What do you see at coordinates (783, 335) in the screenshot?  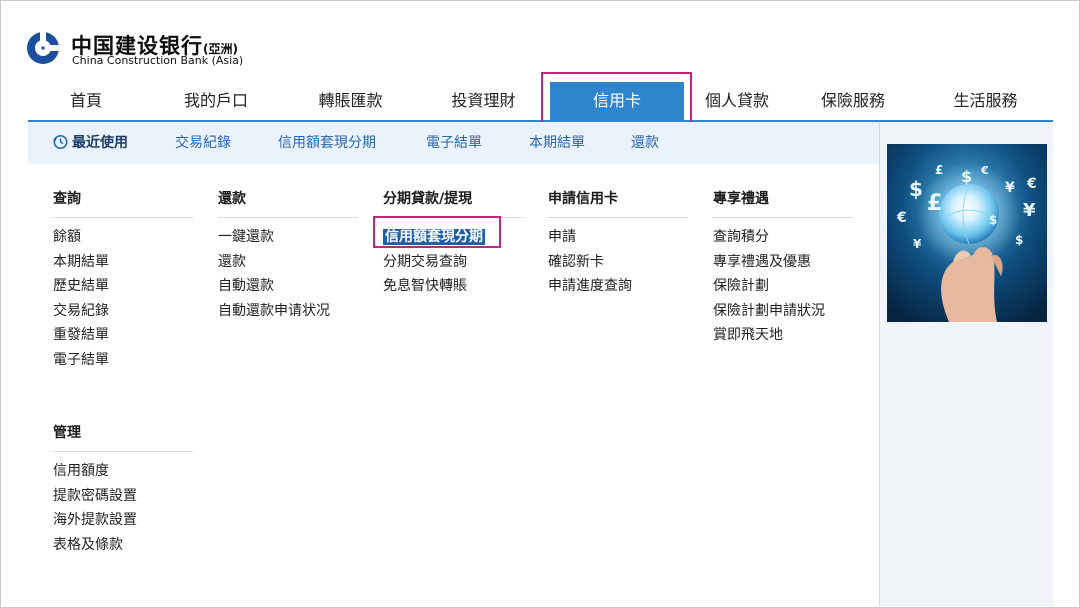 I see `menu-item-rewards-world: 賞即飛天地` at bounding box center [783, 335].